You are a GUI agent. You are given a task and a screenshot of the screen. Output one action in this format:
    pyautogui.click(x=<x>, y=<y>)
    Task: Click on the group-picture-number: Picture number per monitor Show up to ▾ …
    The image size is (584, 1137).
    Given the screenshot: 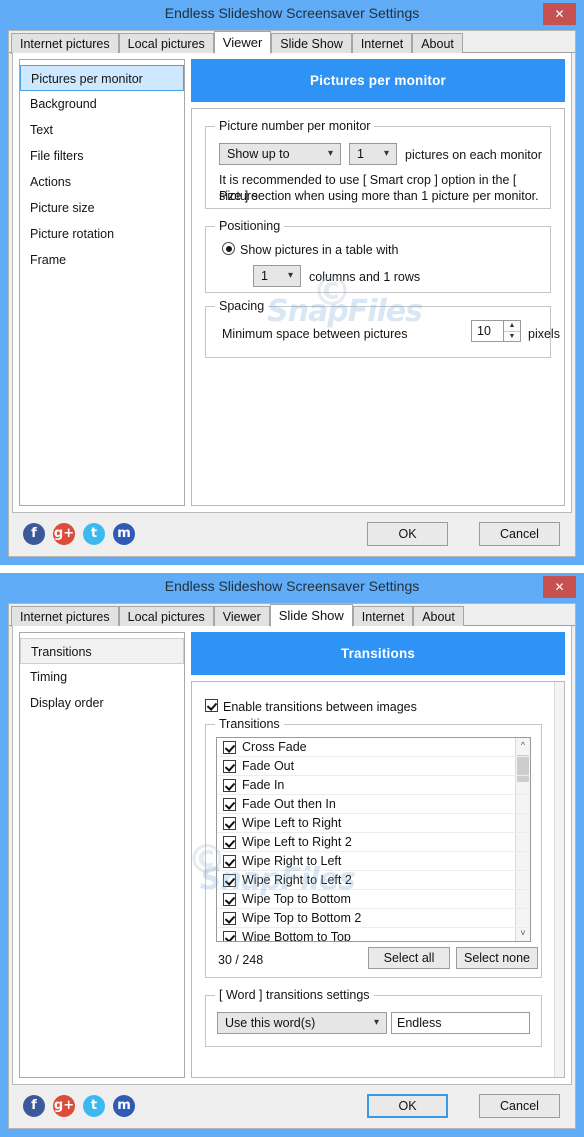 What is the action you would take?
    pyautogui.click(x=378, y=164)
    